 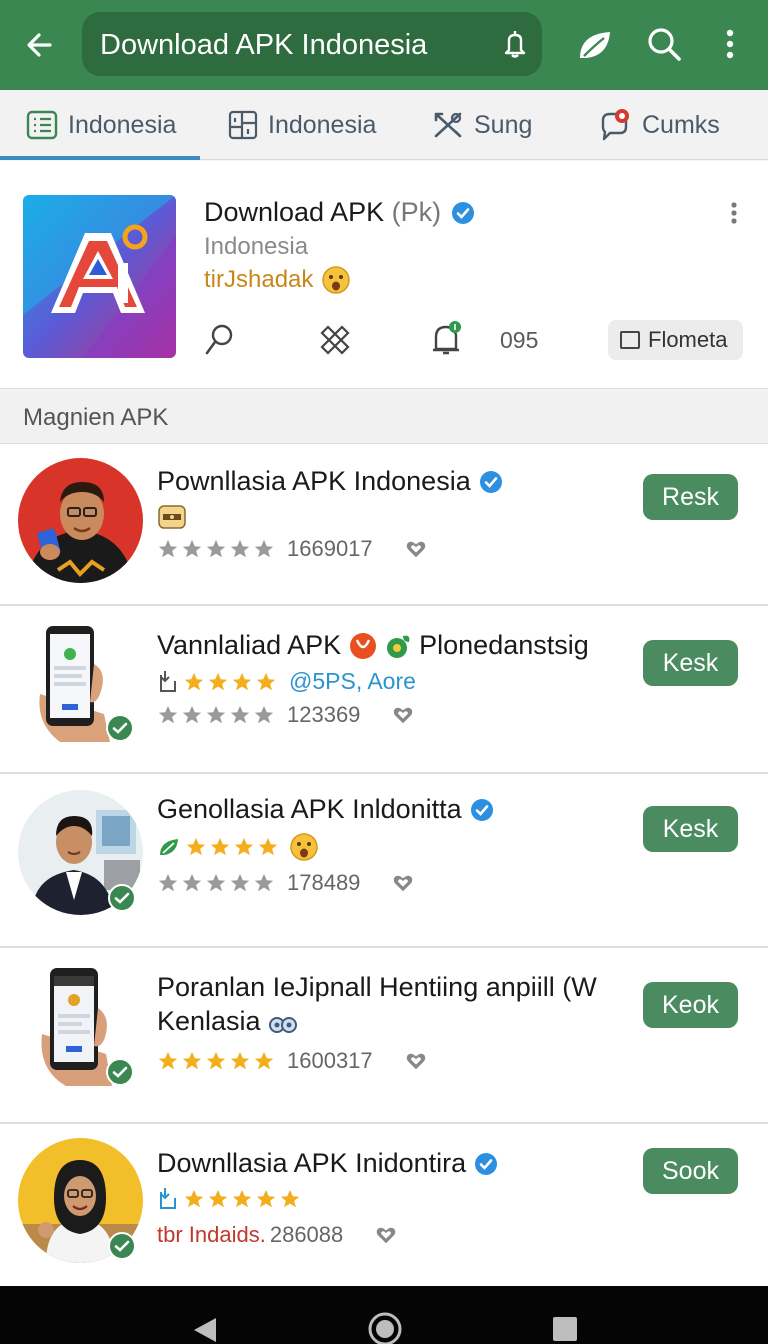 I want to click on nav-back-icon, so click(x=205, y=1330).